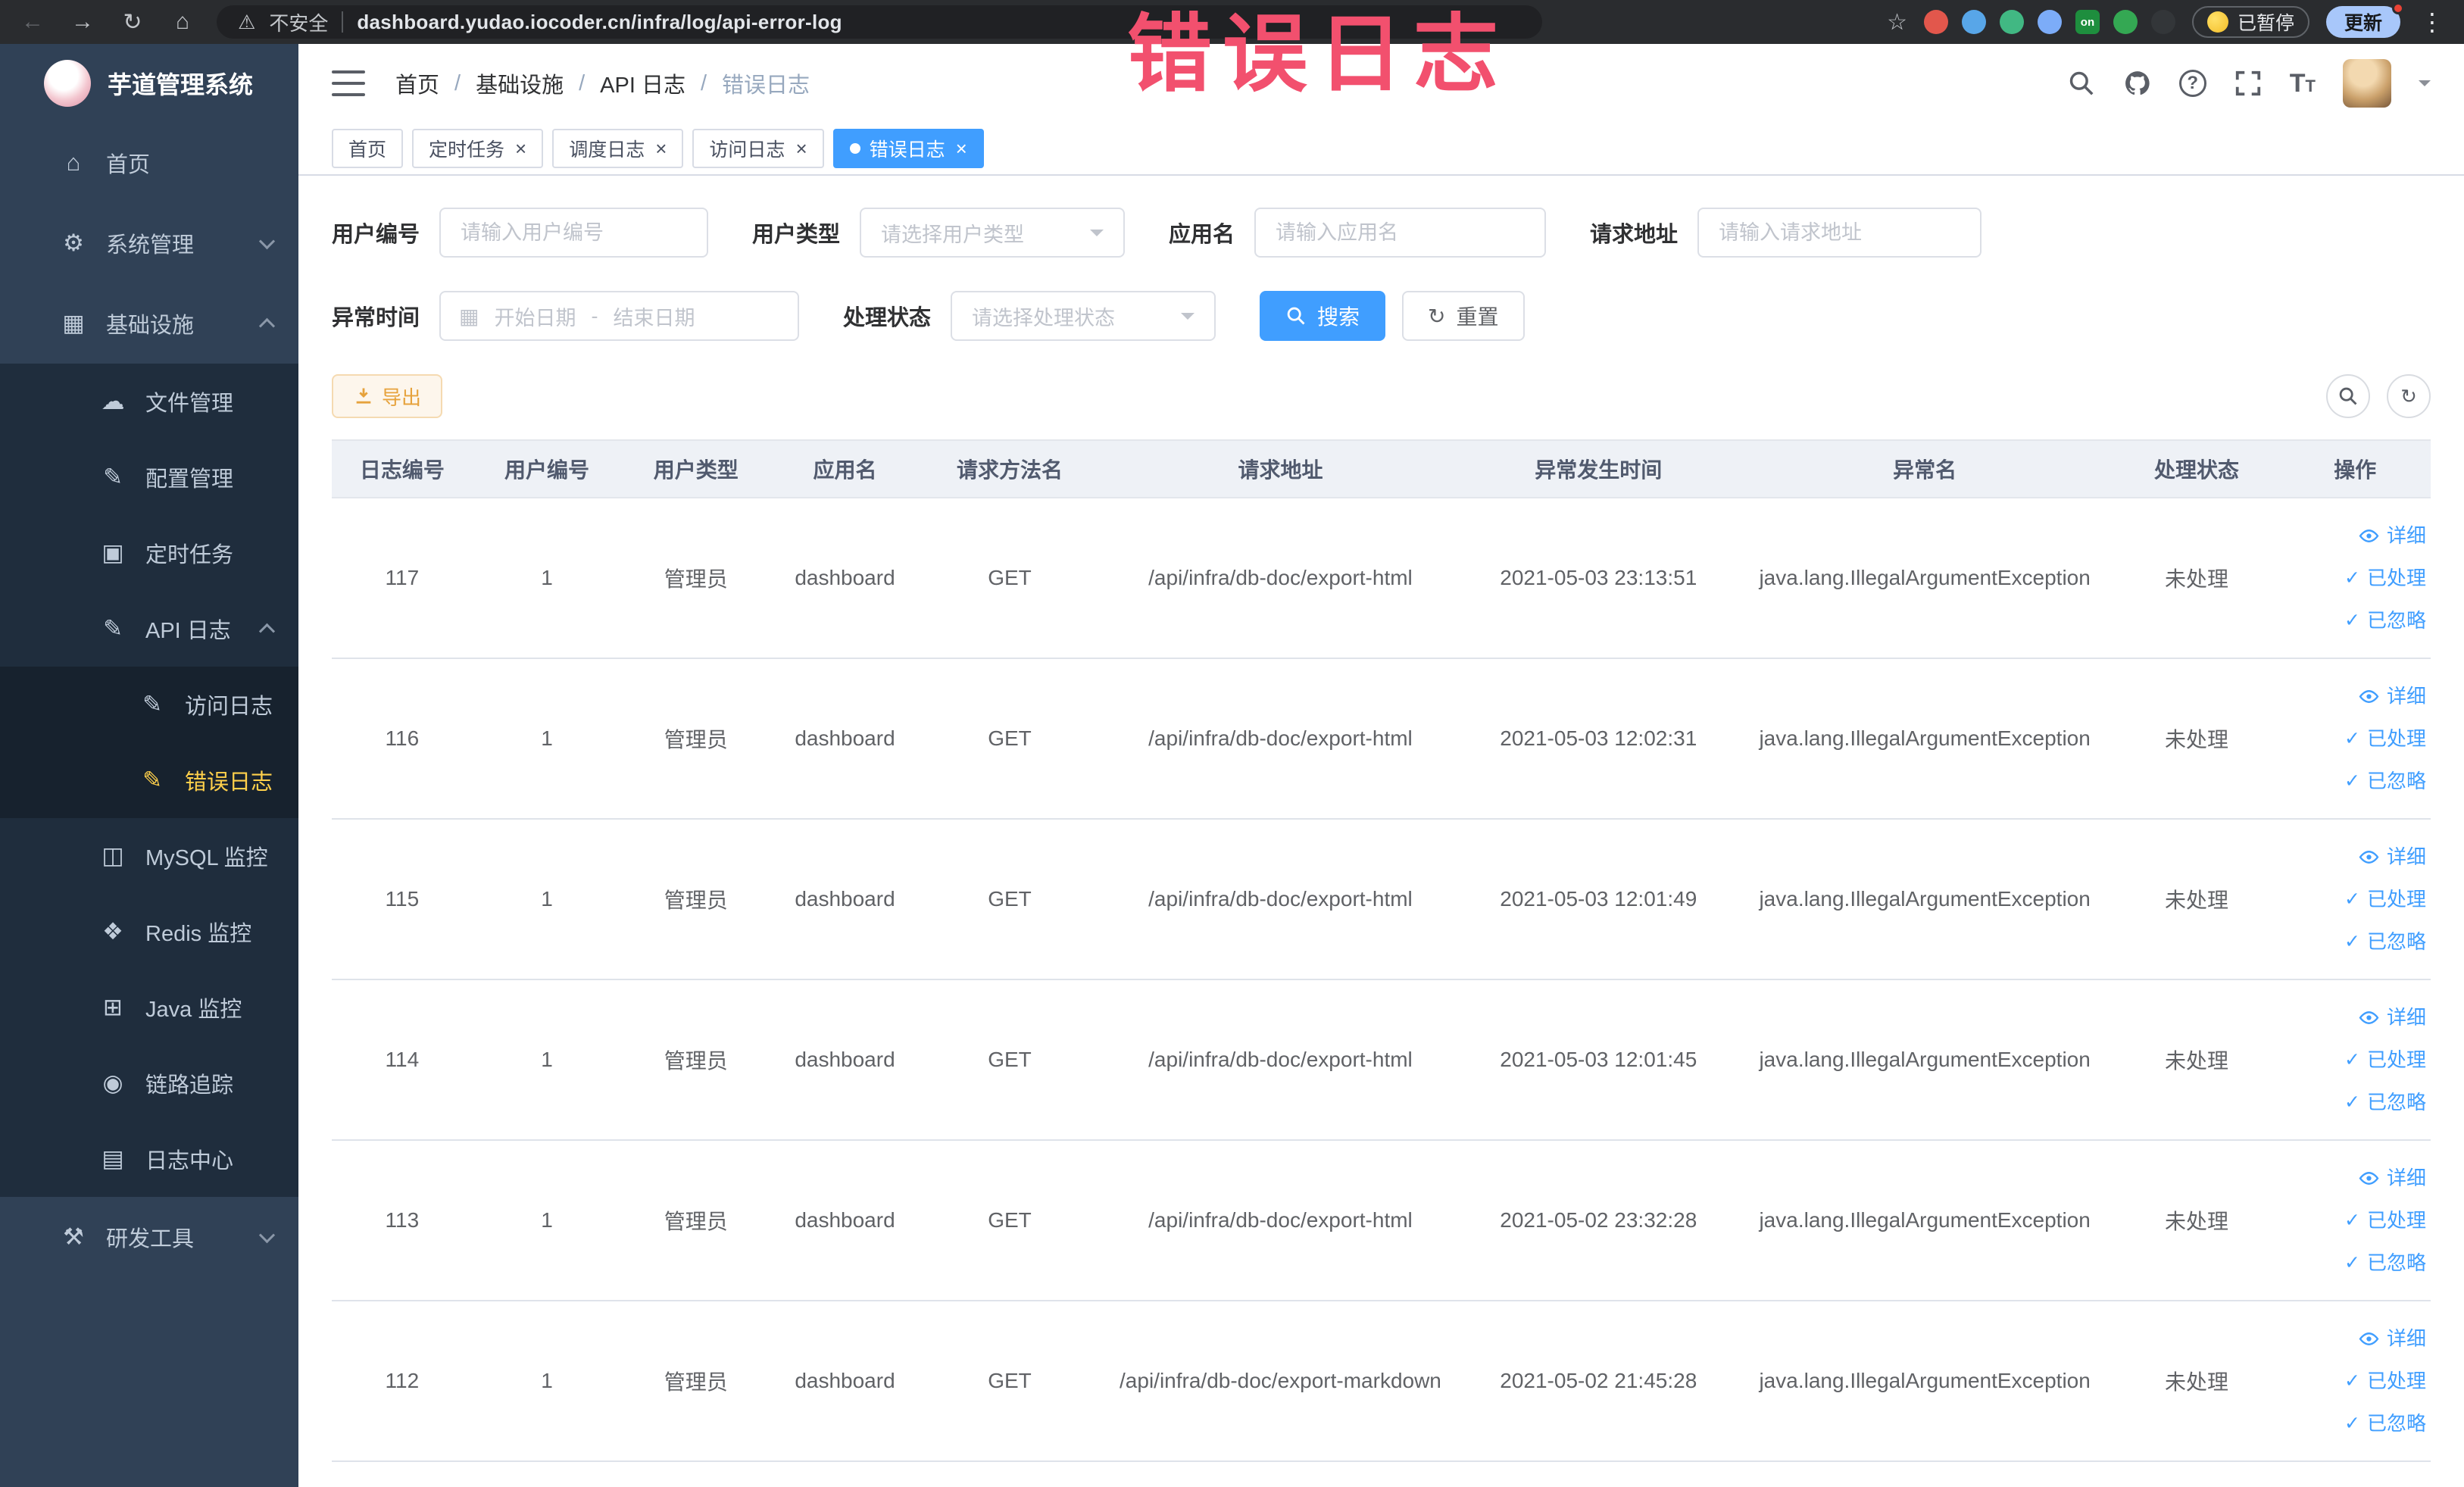 Image resolution: width=2464 pixels, height=1487 pixels. What do you see at coordinates (363, 396) in the screenshot?
I see `download-icon` at bounding box center [363, 396].